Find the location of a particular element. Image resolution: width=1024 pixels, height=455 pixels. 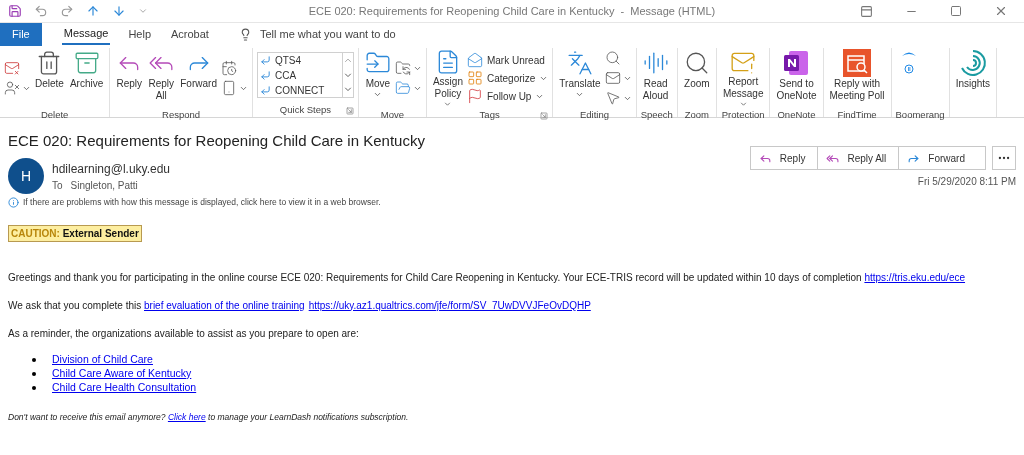

group-label: Boomerang is located at coordinates (920, 115).